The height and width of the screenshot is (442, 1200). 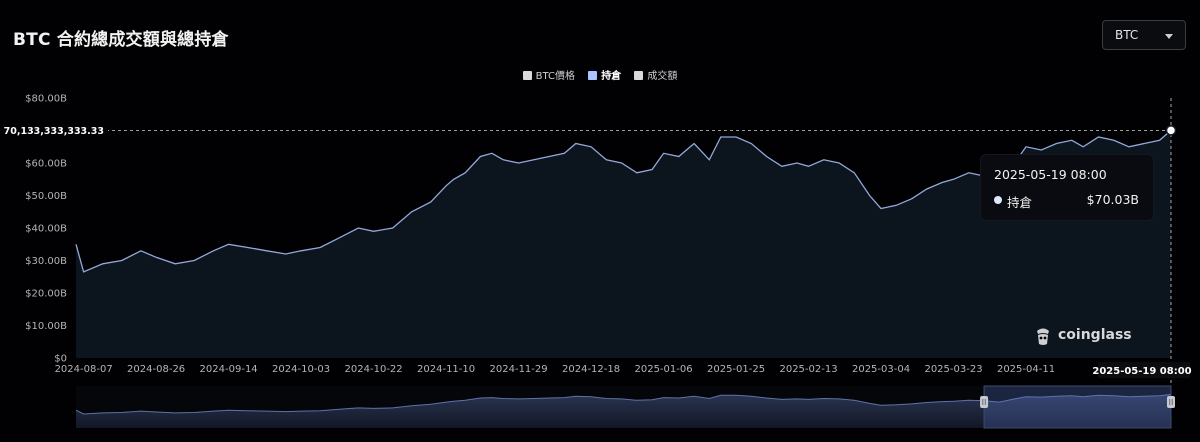 I want to click on x-tick-label: 2025-01-25, so click(x=736, y=369).